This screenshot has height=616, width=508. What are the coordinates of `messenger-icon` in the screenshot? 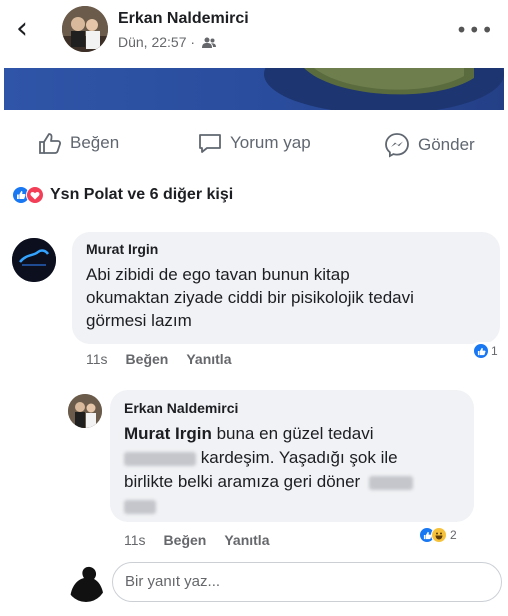 It's located at (397, 145).